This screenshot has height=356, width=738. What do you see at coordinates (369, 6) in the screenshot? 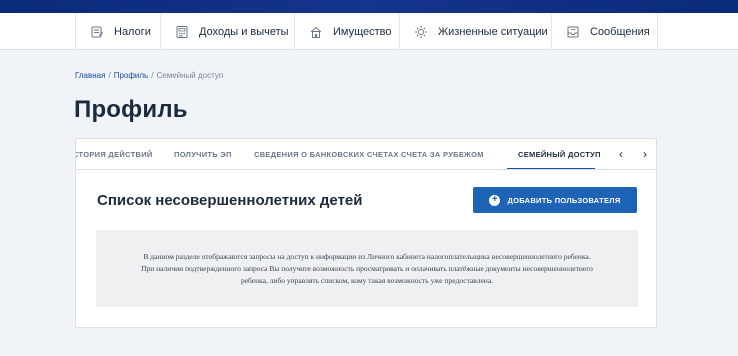
I see `top-header-bar` at bounding box center [369, 6].